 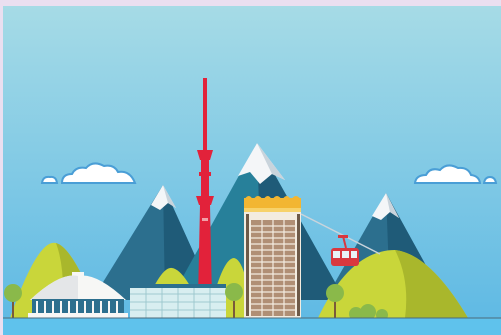 What do you see at coordinates (178, 301) in the screenshot?
I see `glass-office-icon` at bounding box center [178, 301].